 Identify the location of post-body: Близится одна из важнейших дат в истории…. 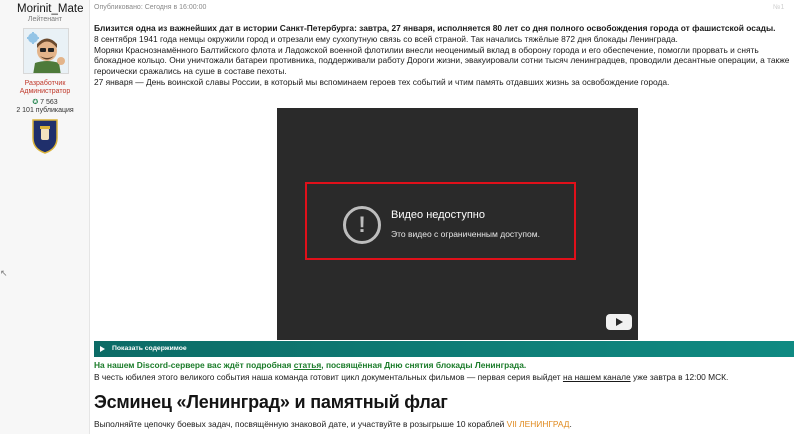
(444, 55).